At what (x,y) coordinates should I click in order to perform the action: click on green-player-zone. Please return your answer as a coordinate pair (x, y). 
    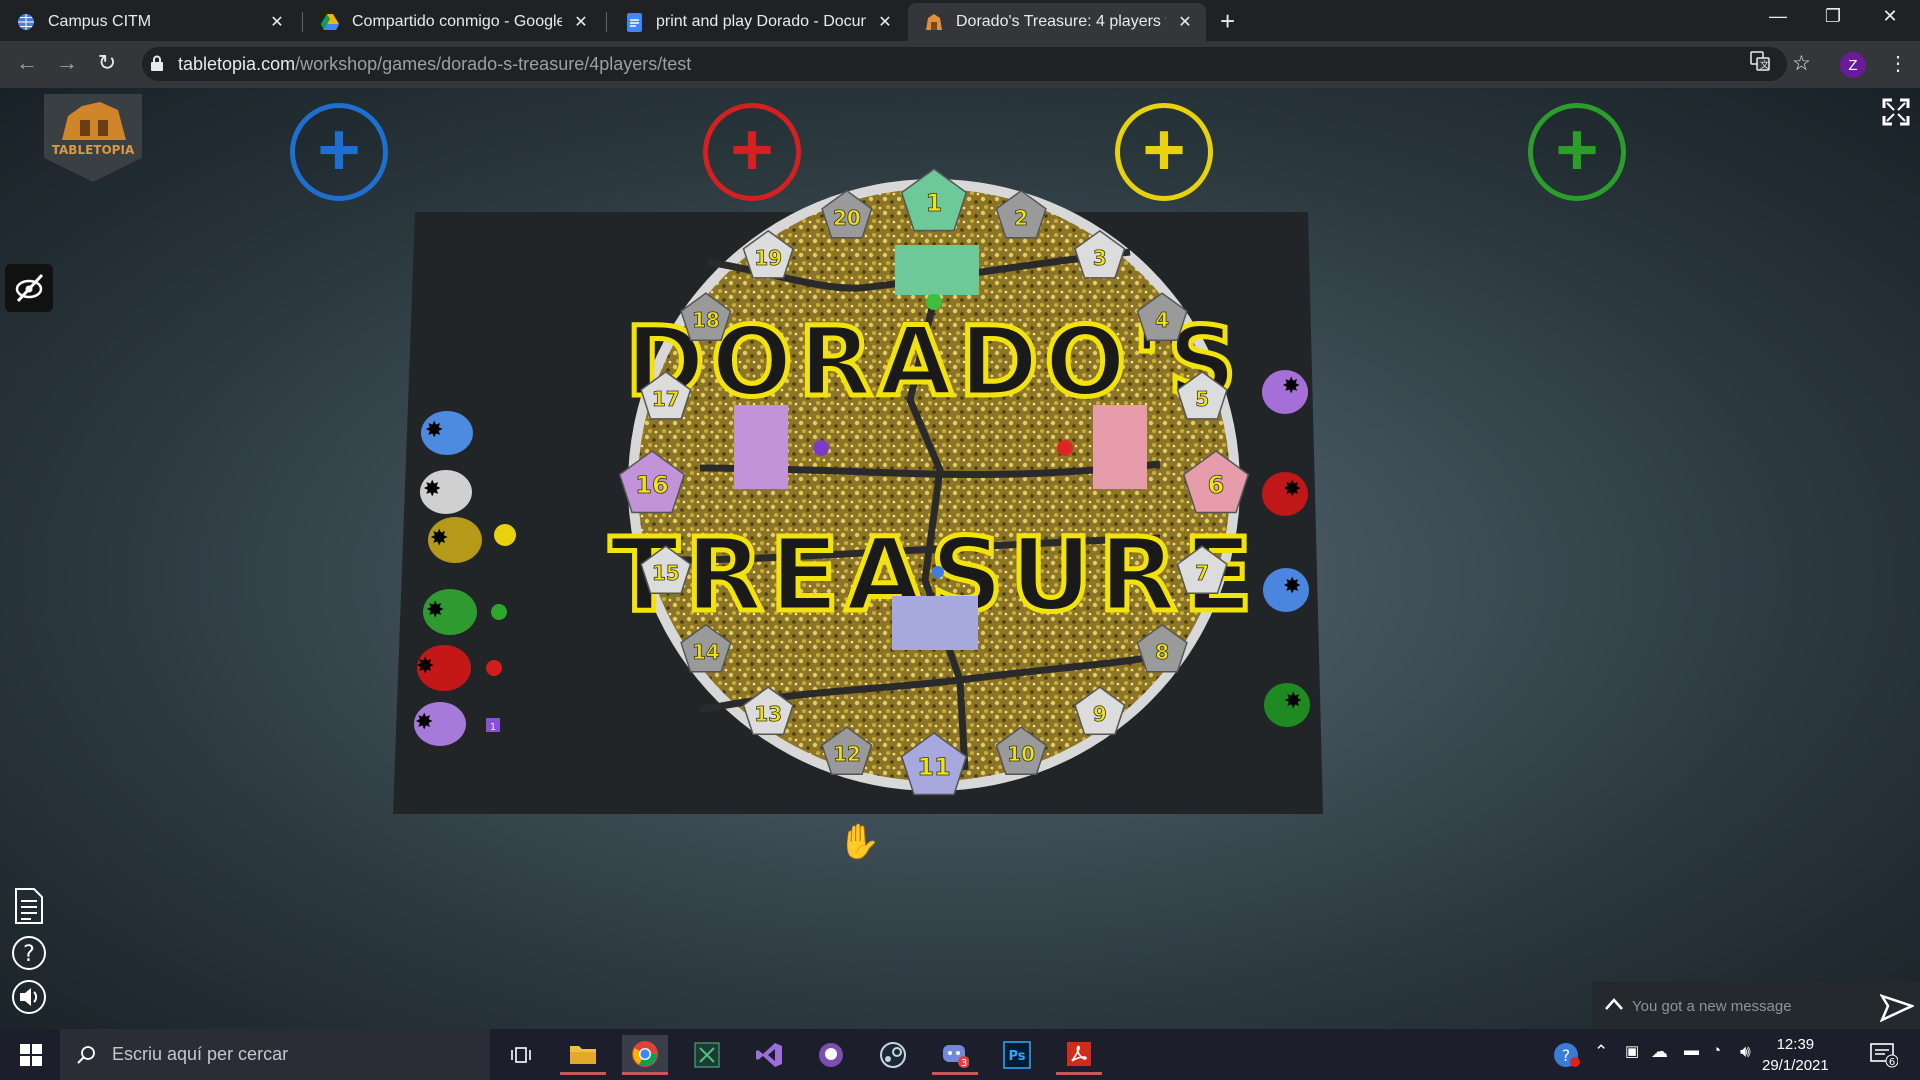
    Looking at the image, I should click on (937, 270).